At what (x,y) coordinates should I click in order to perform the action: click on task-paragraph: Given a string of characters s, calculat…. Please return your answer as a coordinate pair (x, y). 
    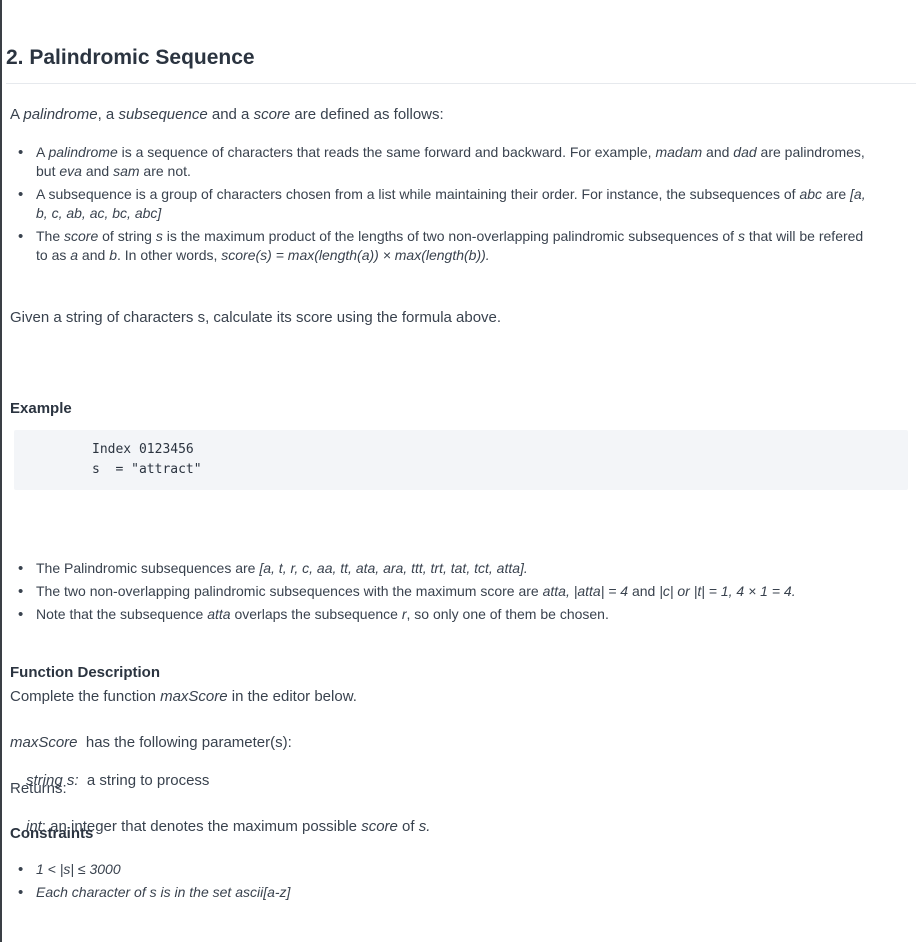
    Looking at the image, I should click on (256, 317).